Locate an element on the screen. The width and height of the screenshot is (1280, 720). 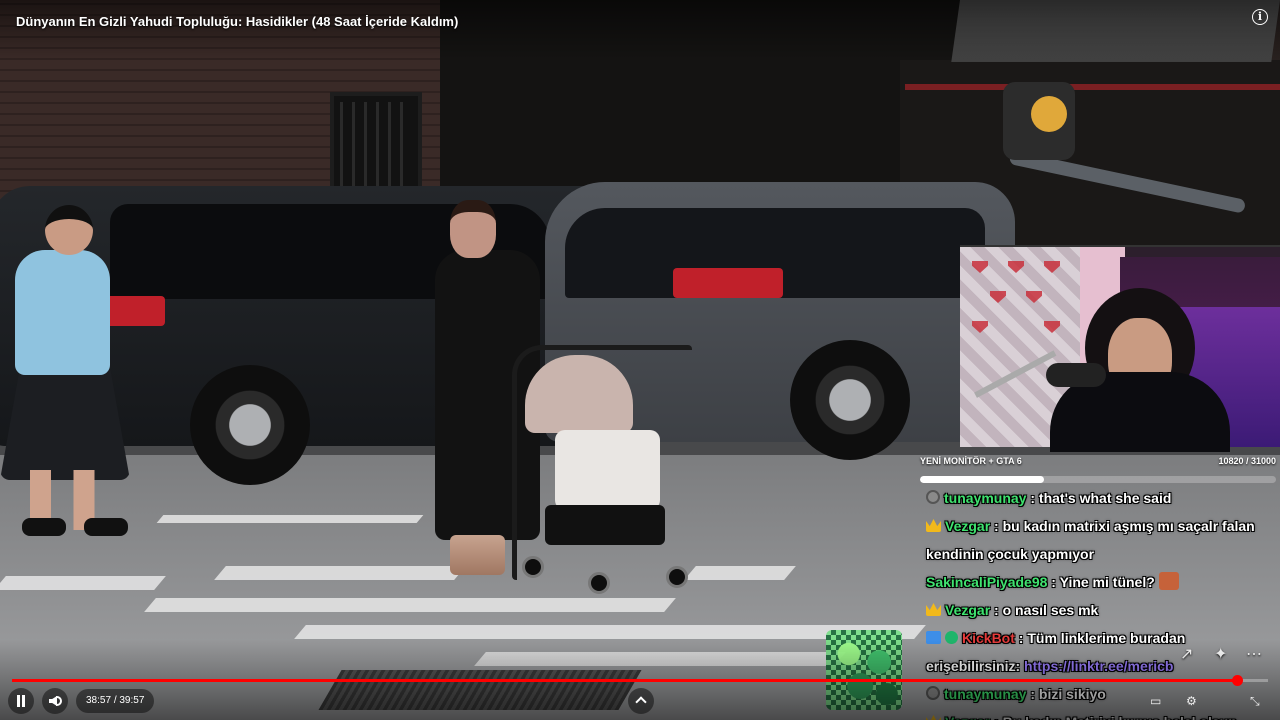
stroller-basket is located at coordinates (605, 525).